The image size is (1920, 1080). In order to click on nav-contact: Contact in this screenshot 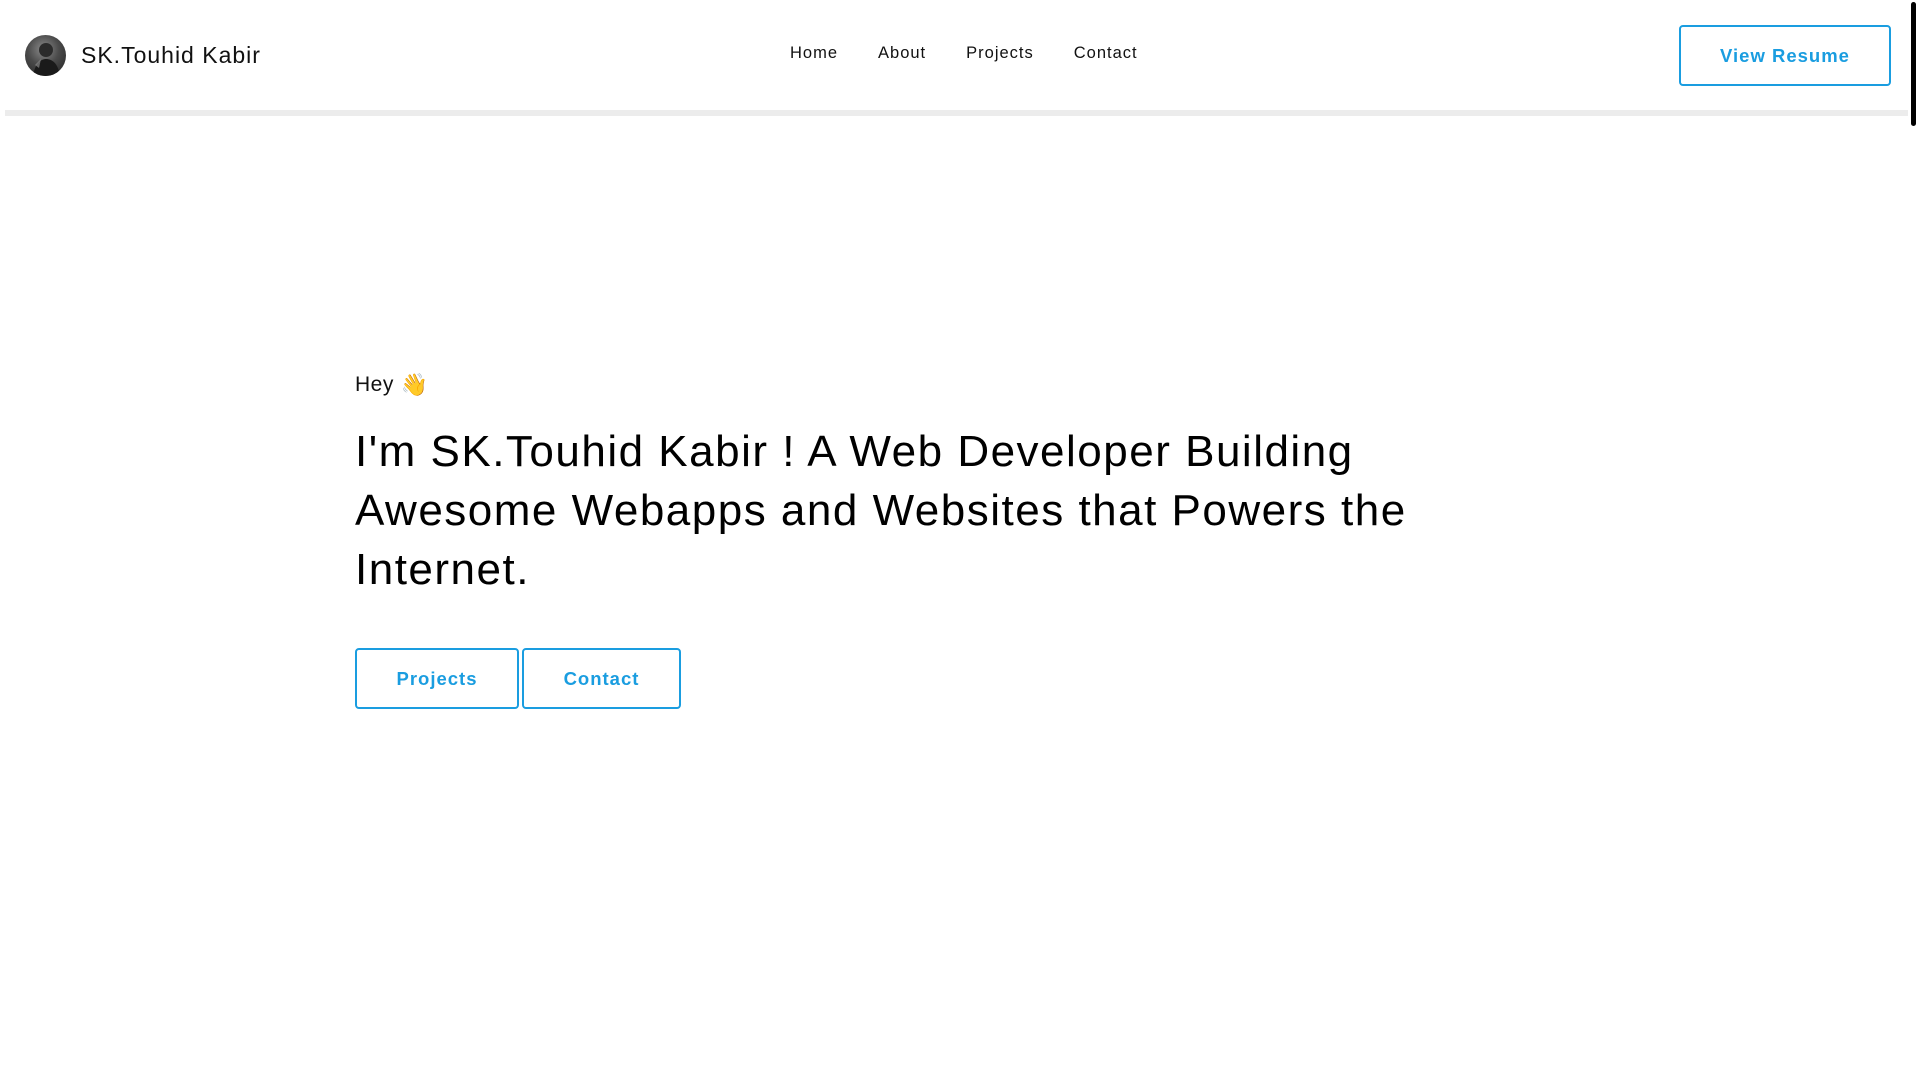, I will do `click(1106, 53)`.